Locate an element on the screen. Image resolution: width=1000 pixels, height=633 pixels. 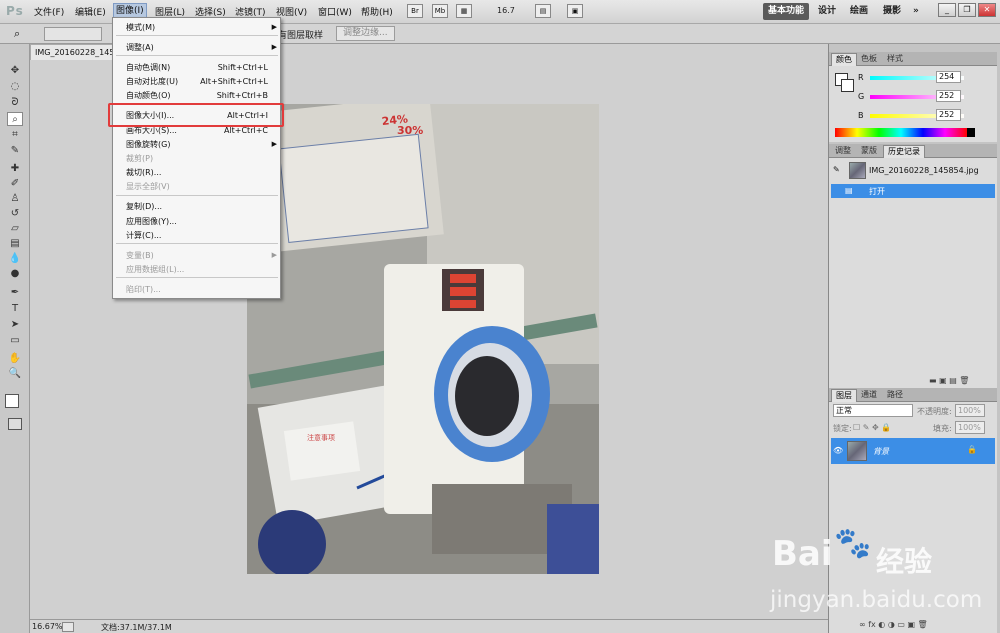
image-size-highlight is located at coordinates (196, 115).